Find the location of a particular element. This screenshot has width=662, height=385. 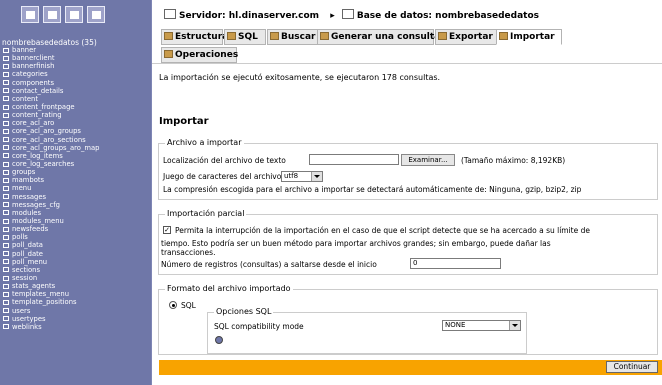

sidebar-table-item: content is located at coordinates (75, 99).